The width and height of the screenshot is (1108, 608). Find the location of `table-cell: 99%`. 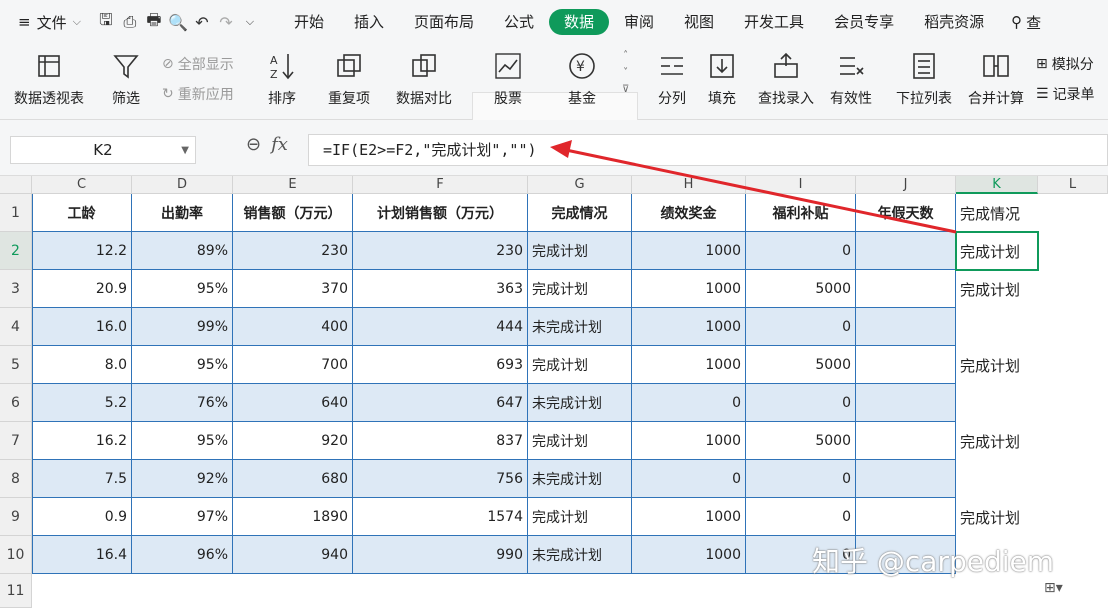

table-cell: 99% is located at coordinates (182, 327).